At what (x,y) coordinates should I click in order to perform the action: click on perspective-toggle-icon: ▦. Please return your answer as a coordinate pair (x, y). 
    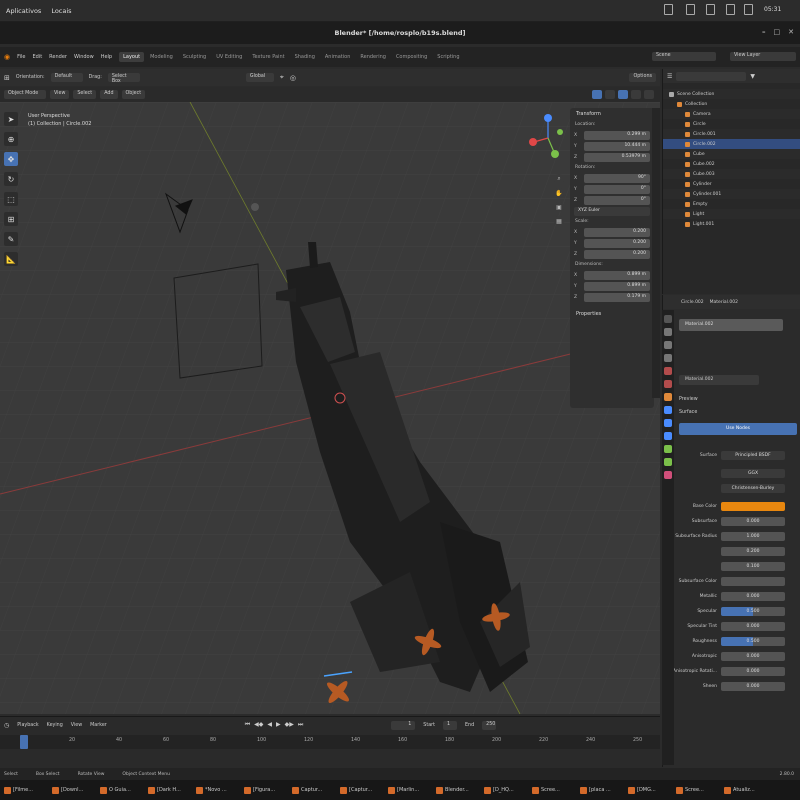
    Looking at the image, I should click on (559, 221).